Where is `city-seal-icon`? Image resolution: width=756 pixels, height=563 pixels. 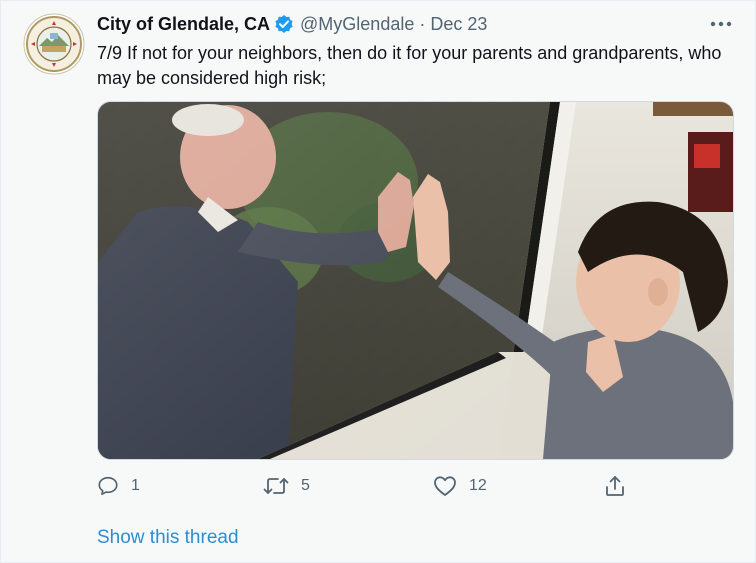 city-seal-icon is located at coordinates (54, 44).